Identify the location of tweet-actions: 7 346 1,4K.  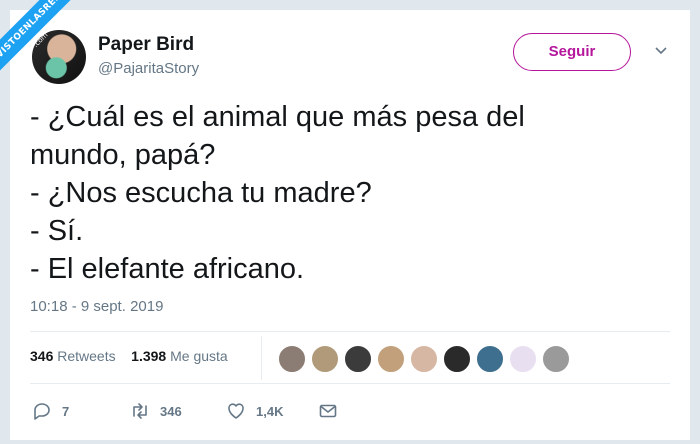
(350, 411).